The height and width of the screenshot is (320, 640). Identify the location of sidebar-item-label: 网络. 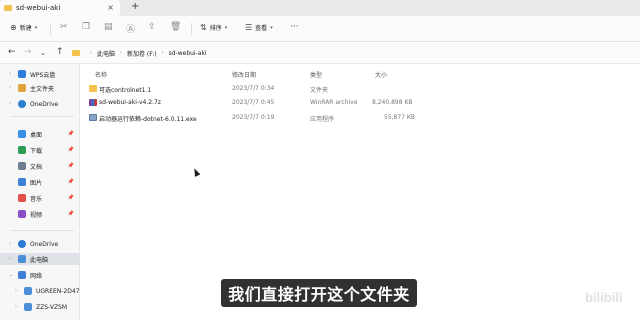
(36, 276).